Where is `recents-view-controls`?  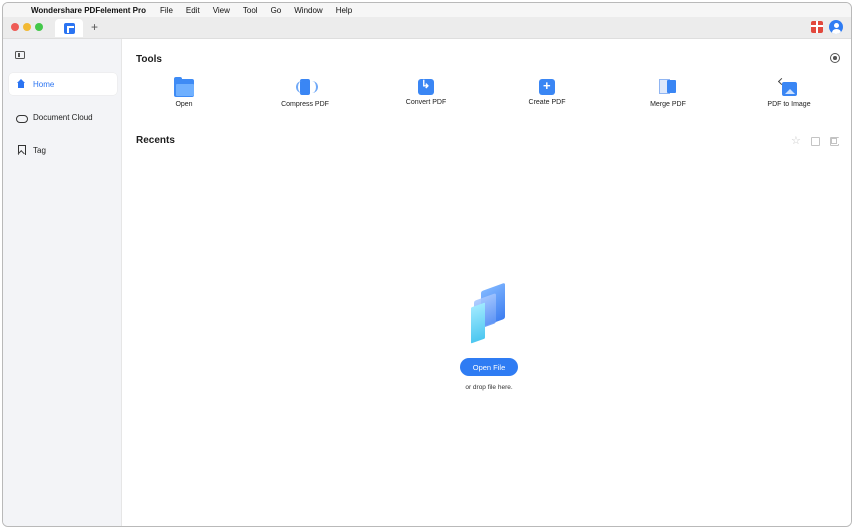
recents-view-controls is located at coordinates (815, 140).